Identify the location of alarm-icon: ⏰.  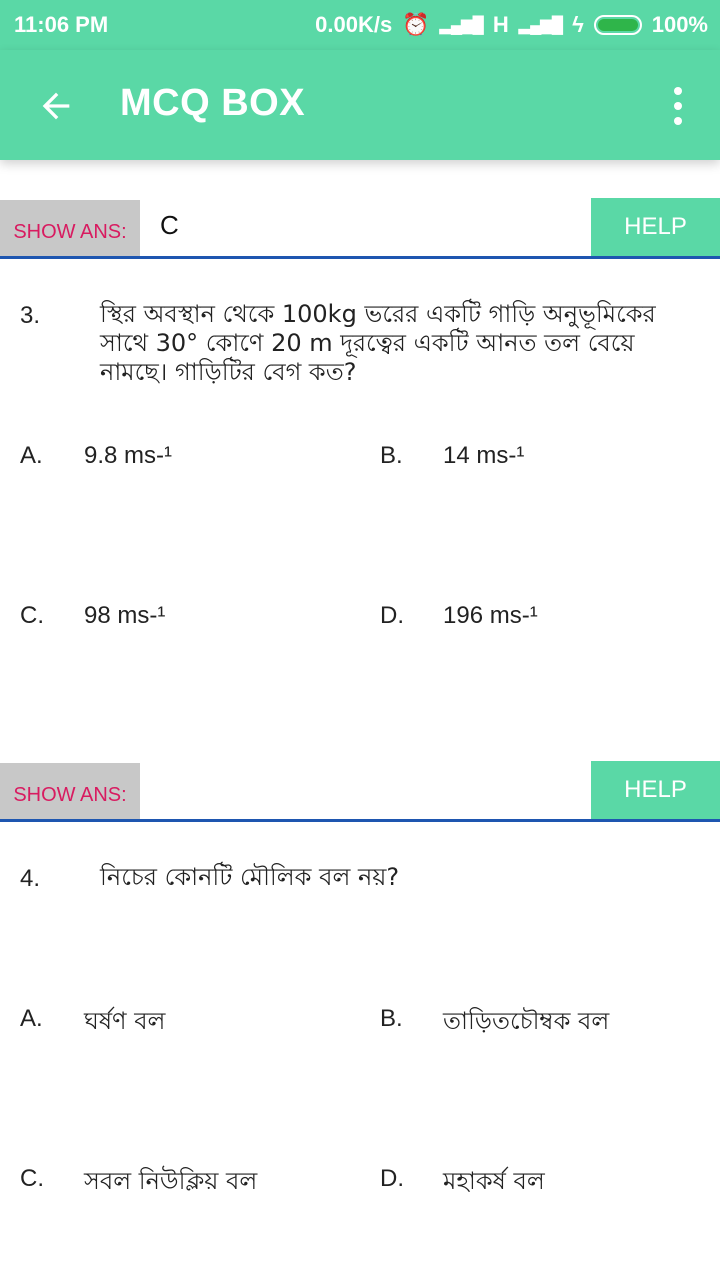
(416, 24).